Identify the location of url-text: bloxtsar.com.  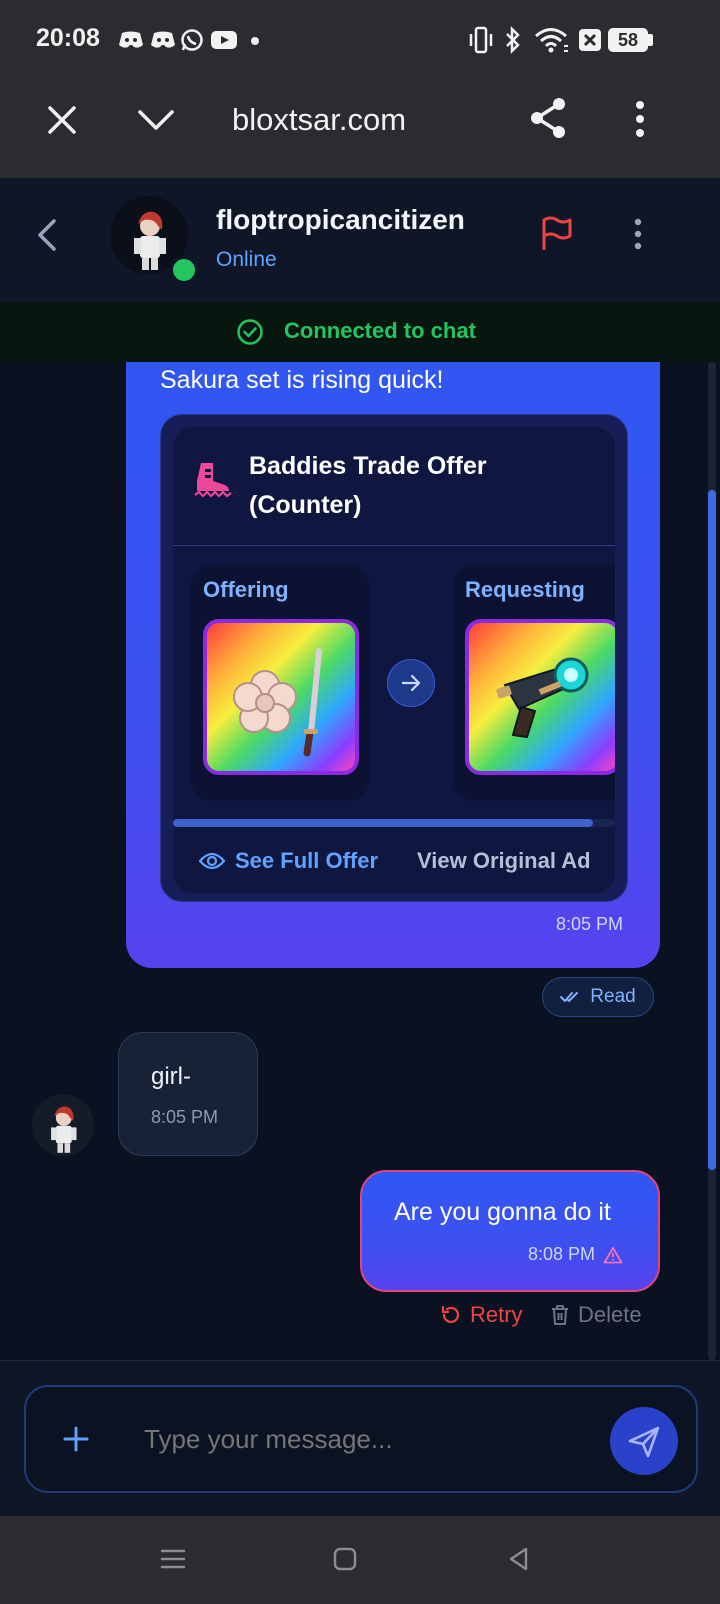
(319, 120).